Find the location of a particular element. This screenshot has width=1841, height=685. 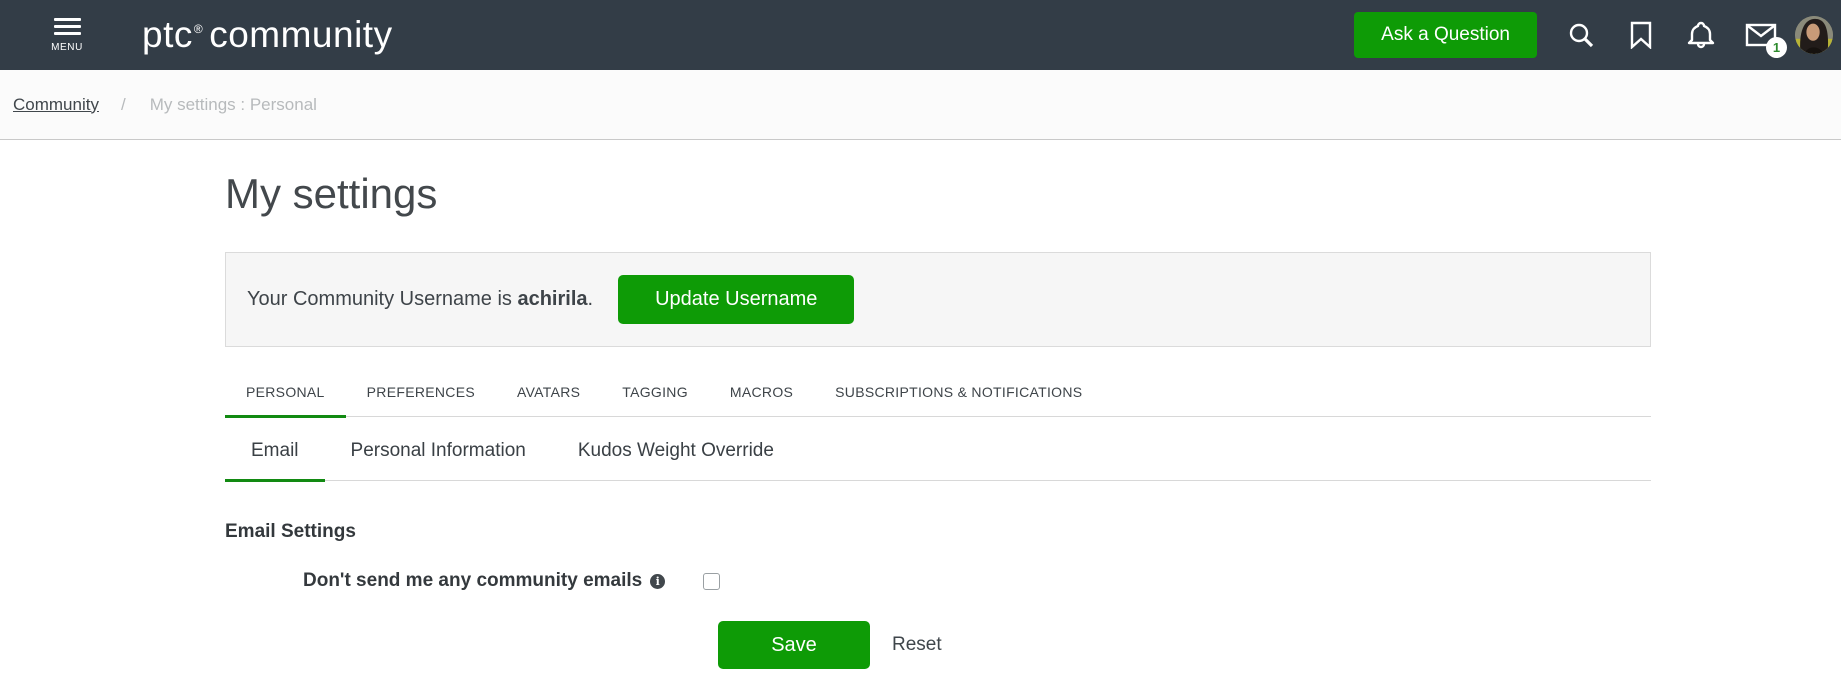

hamburger-icon is located at coordinates (67, 19).